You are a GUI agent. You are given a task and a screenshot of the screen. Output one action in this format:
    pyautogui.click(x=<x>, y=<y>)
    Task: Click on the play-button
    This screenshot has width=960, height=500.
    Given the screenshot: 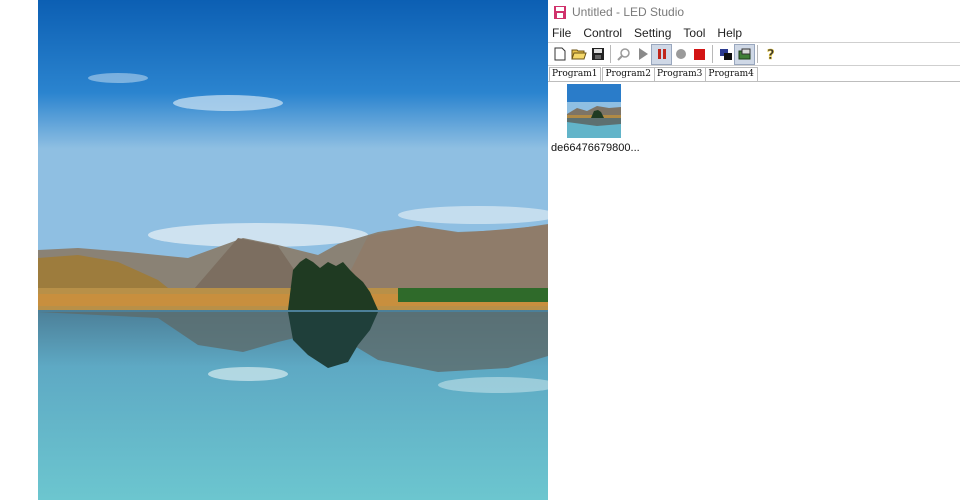 What is the action you would take?
    pyautogui.click(x=642, y=54)
    